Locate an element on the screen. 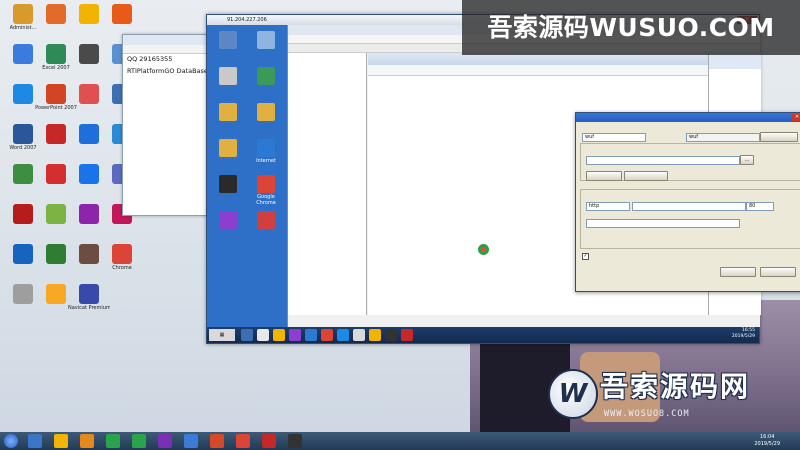  ip-select is located at coordinates (689, 206).